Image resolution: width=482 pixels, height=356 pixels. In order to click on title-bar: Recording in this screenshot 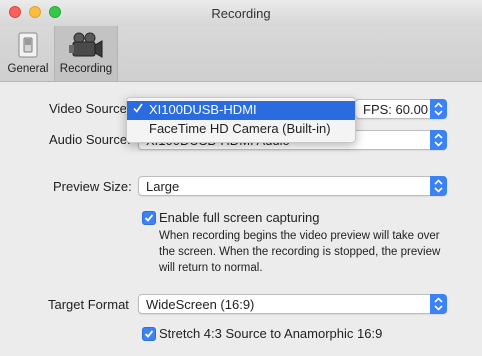, I will do `click(241, 13)`.